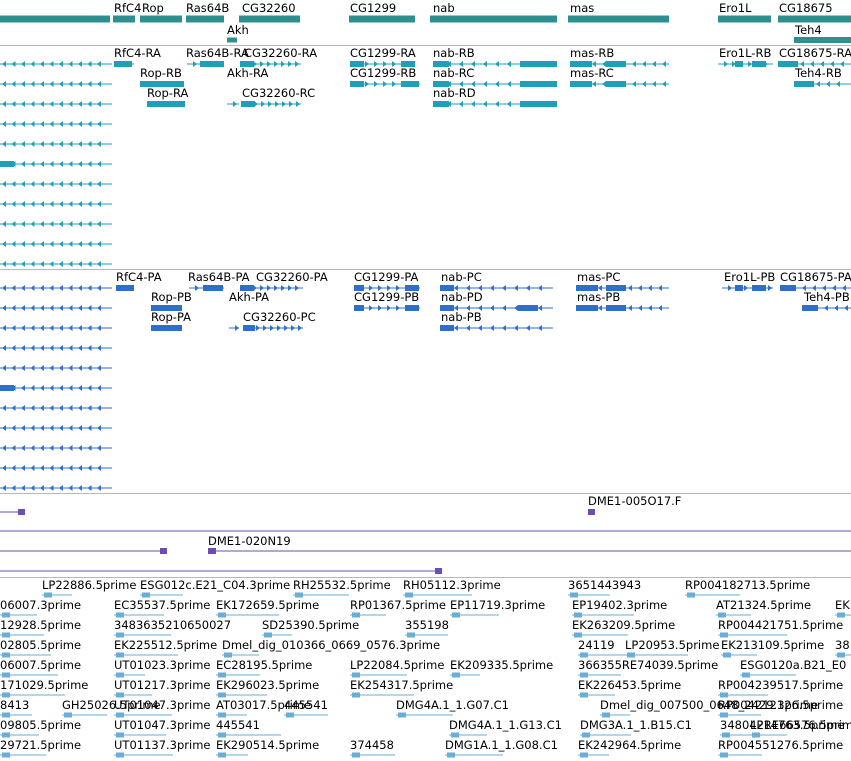  Describe the element at coordinates (444, 8) in the screenshot. I see `gene-label: nab` at that location.